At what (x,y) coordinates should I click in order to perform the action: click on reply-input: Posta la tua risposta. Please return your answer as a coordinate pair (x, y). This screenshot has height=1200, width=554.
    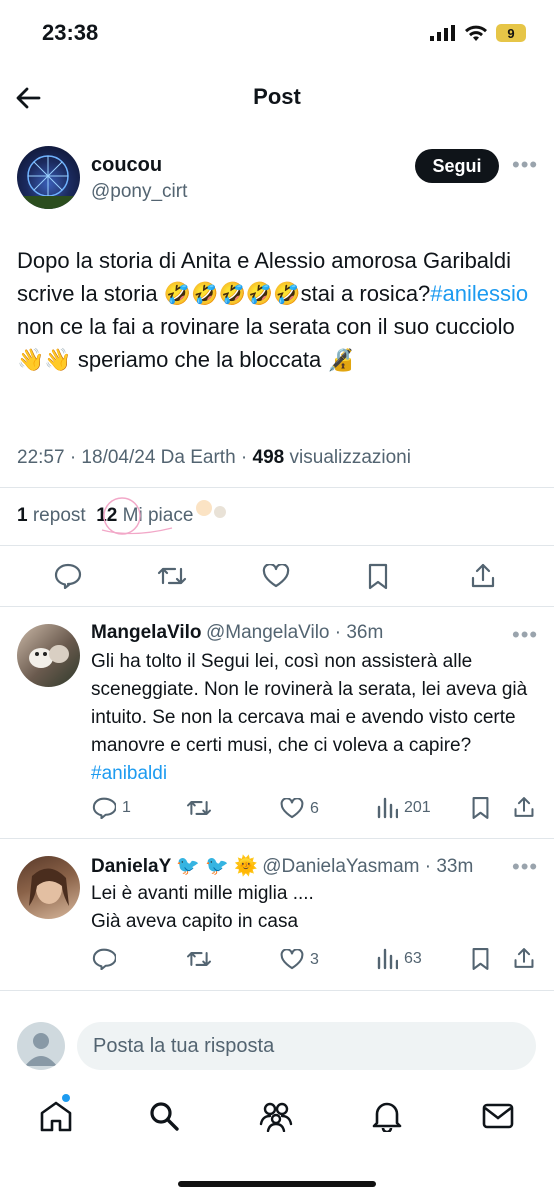
    Looking at the image, I should click on (306, 1046).